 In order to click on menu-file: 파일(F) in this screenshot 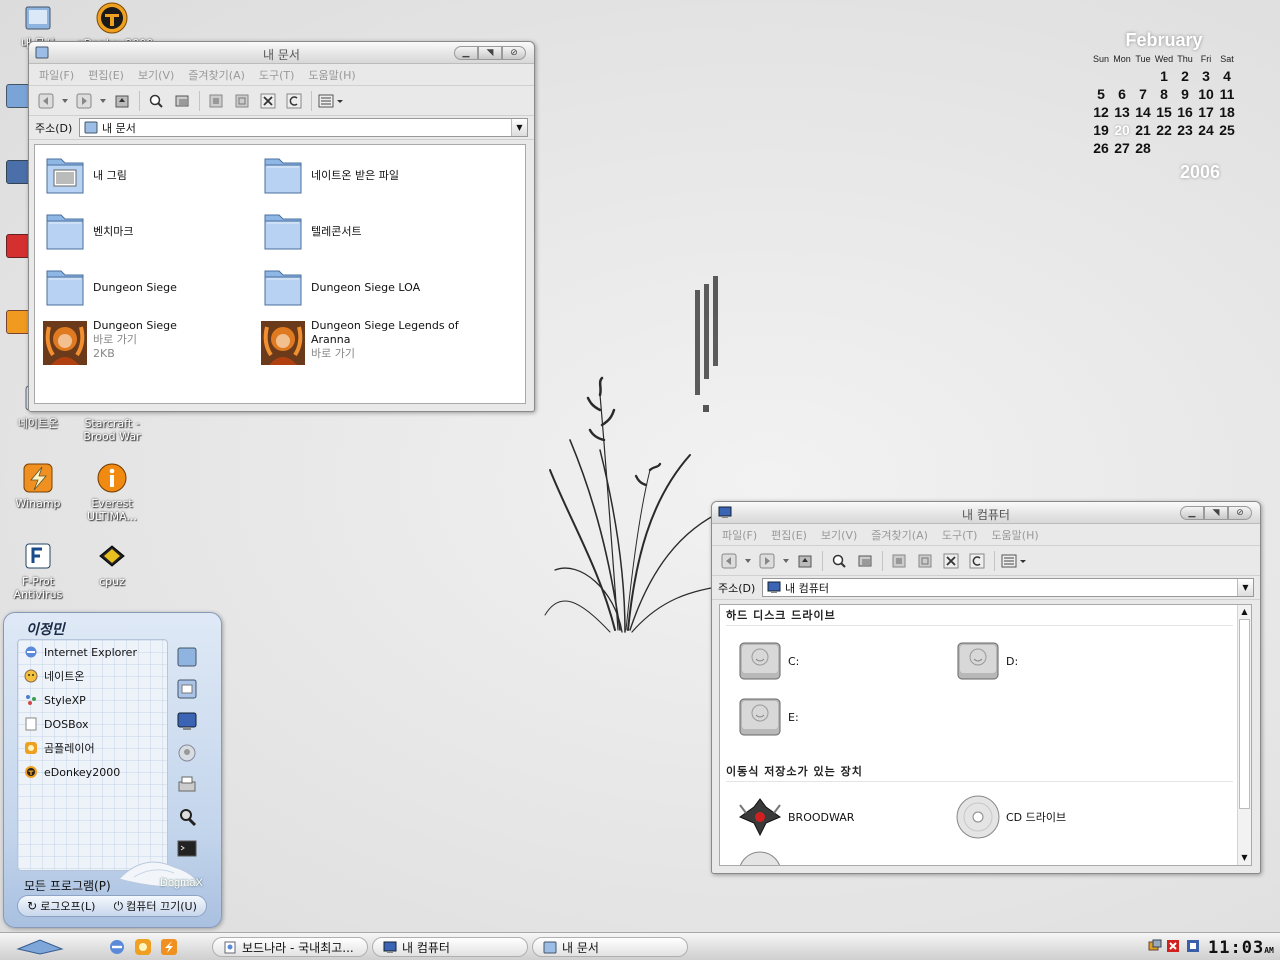, I will do `click(739, 535)`.